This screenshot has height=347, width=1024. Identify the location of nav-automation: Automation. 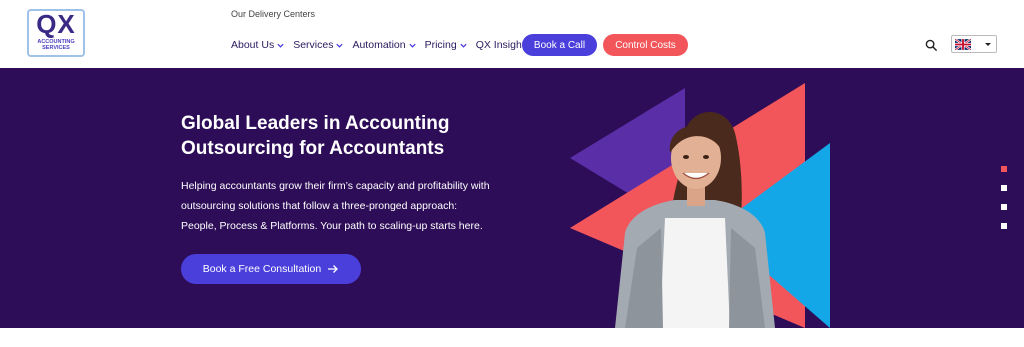
(384, 45).